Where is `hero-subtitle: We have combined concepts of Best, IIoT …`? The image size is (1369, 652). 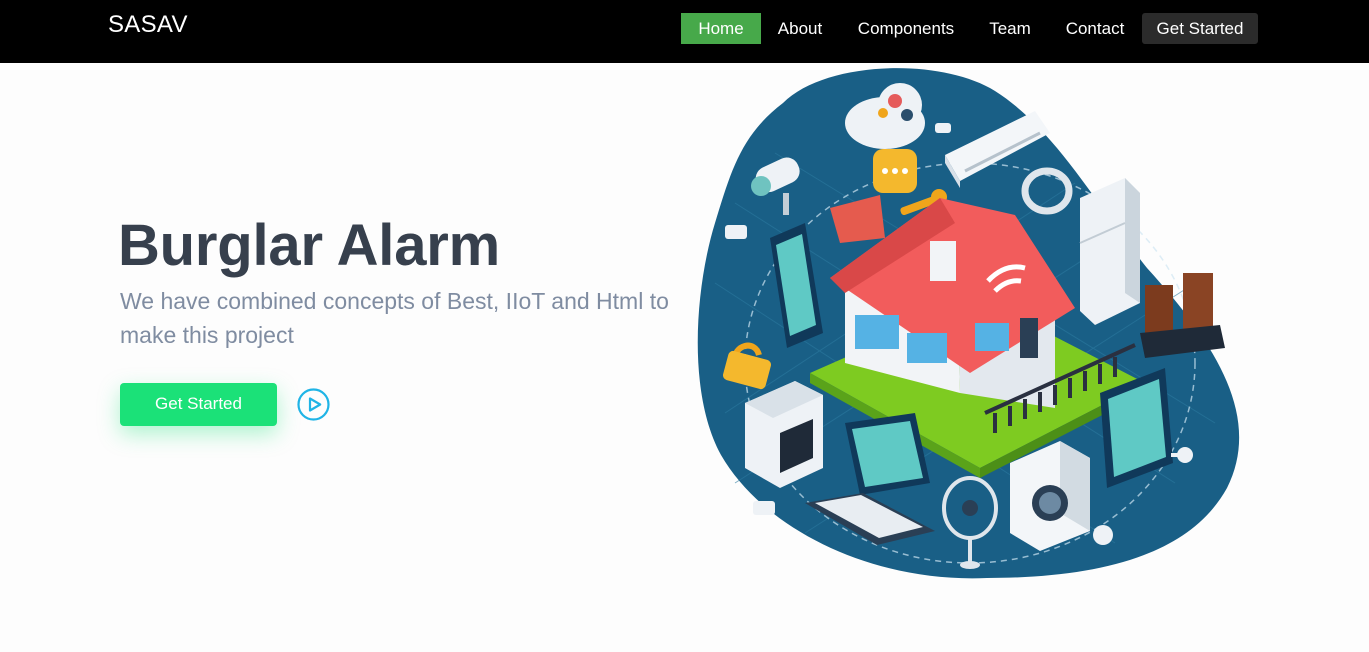 hero-subtitle: We have combined concepts of Best, IIoT … is located at coordinates (394, 318).